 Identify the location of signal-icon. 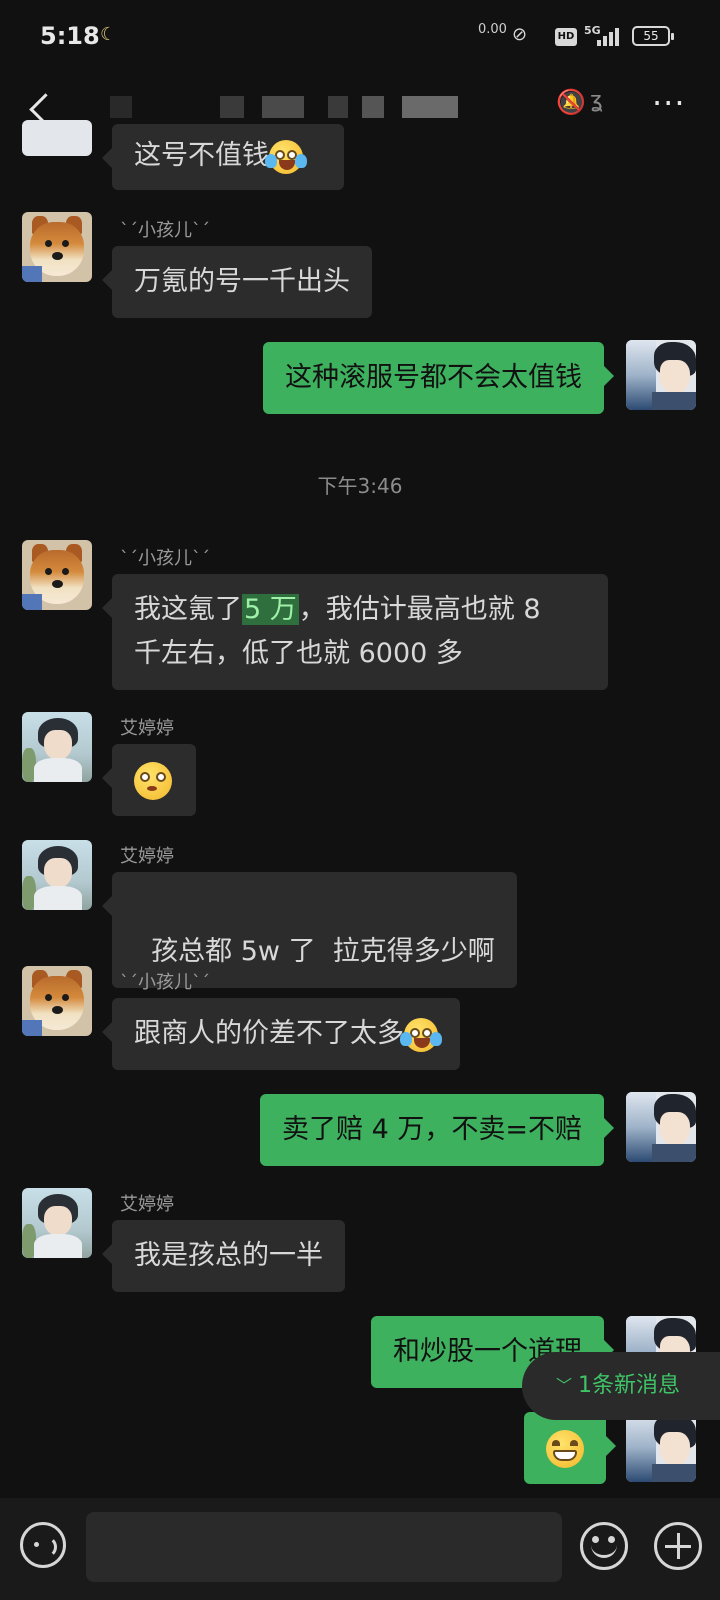
(609, 37).